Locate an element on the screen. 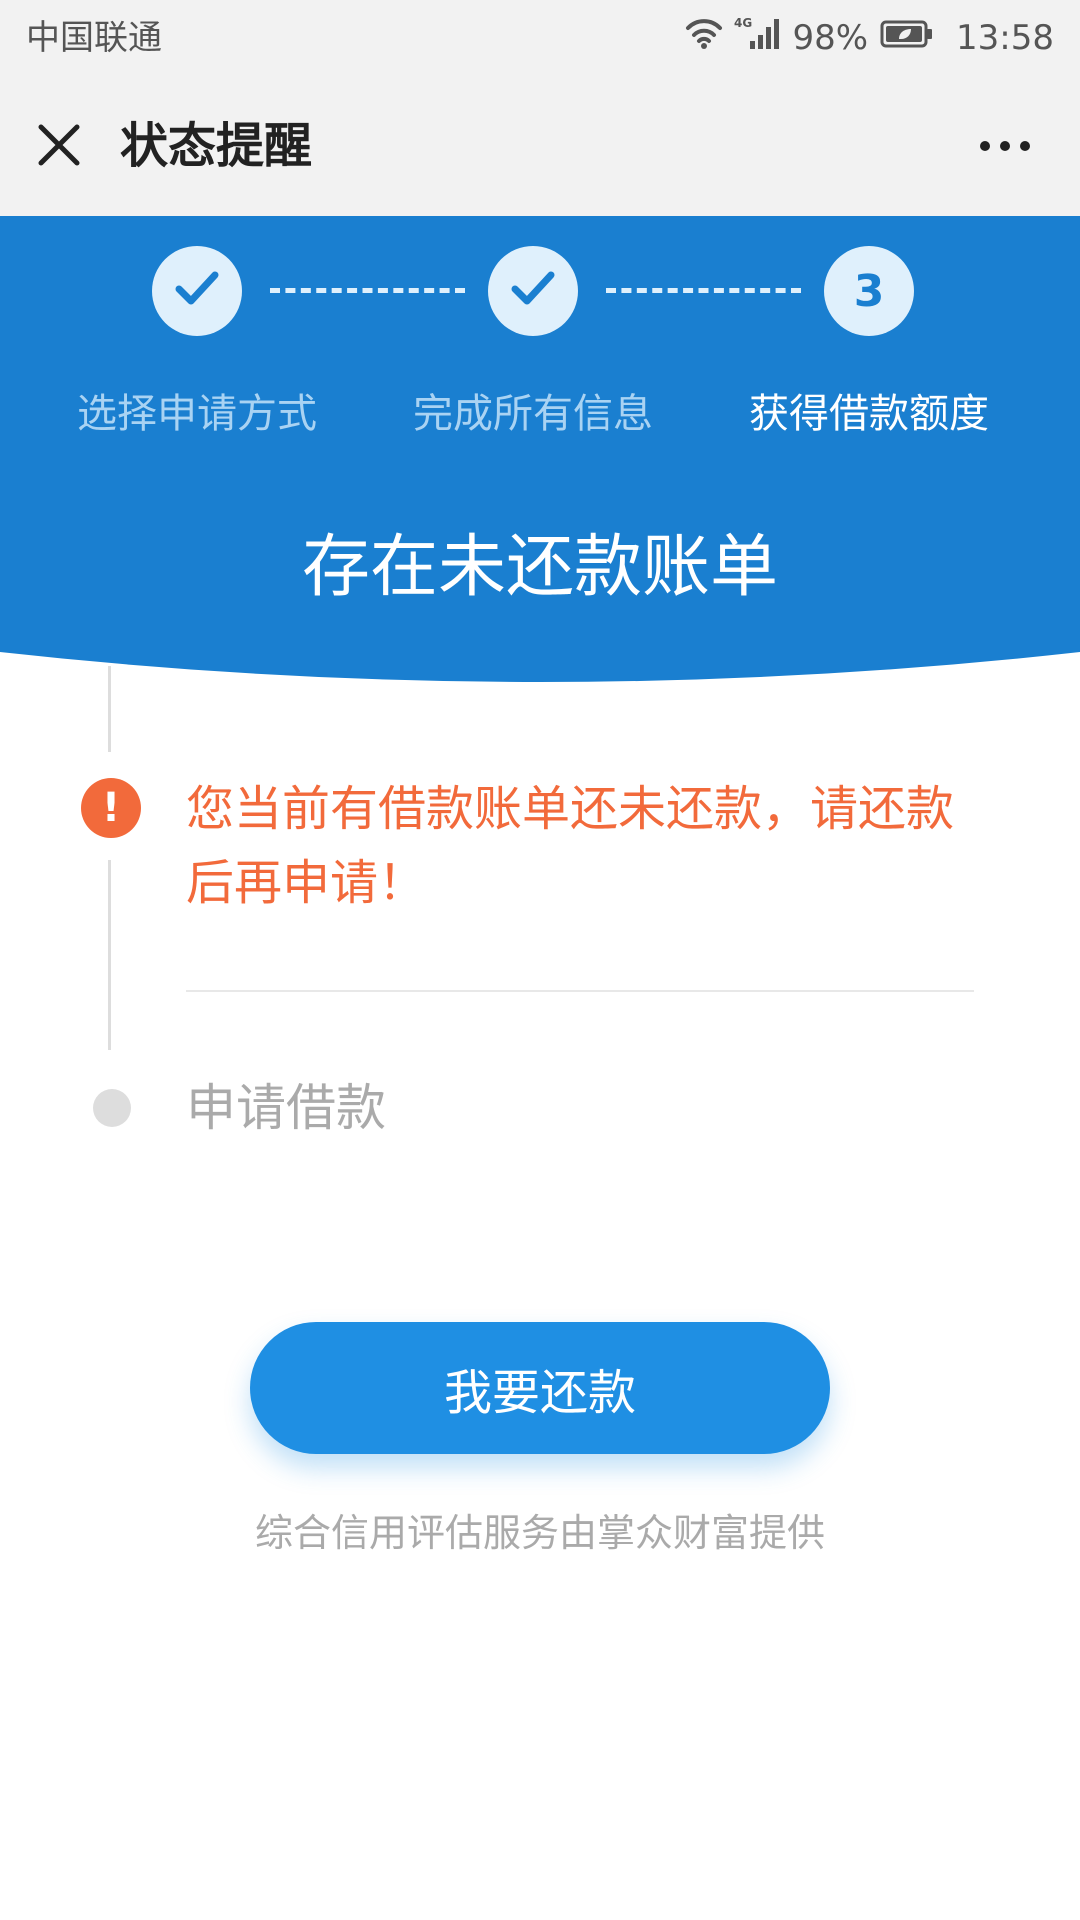  clock: 13:58 is located at coordinates (1005, 38).